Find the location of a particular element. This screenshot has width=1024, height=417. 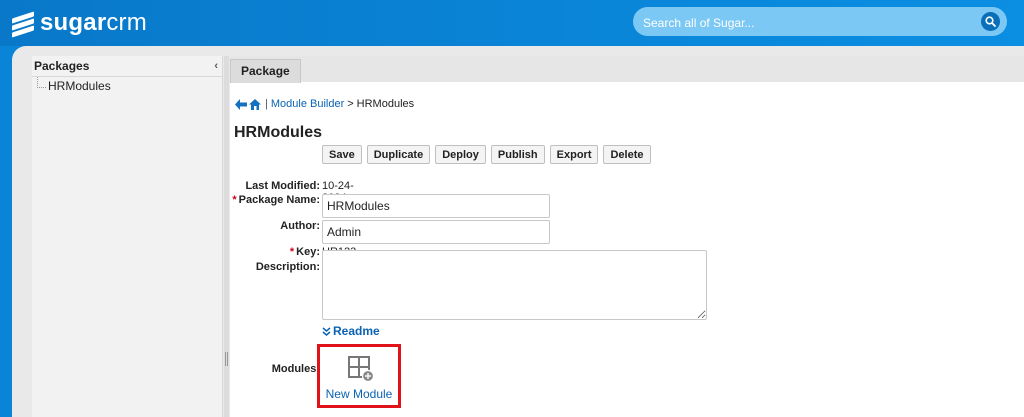

double-chevron-down-icon is located at coordinates (326, 331).